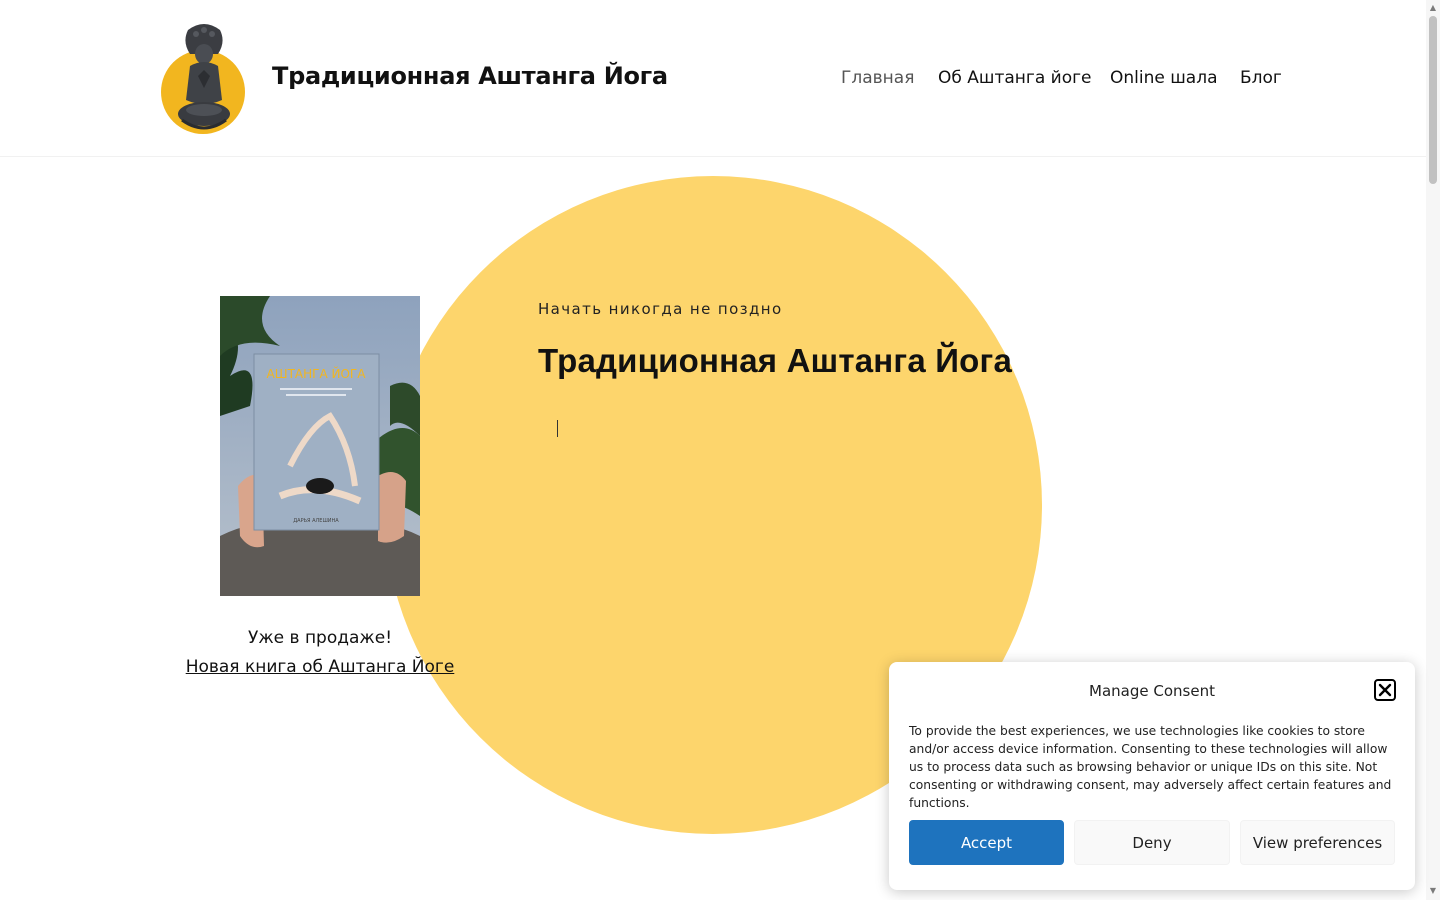 The width and height of the screenshot is (1440, 900). Describe the element at coordinates (557, 428) in the screenshot. I see `text-caret` at that location.